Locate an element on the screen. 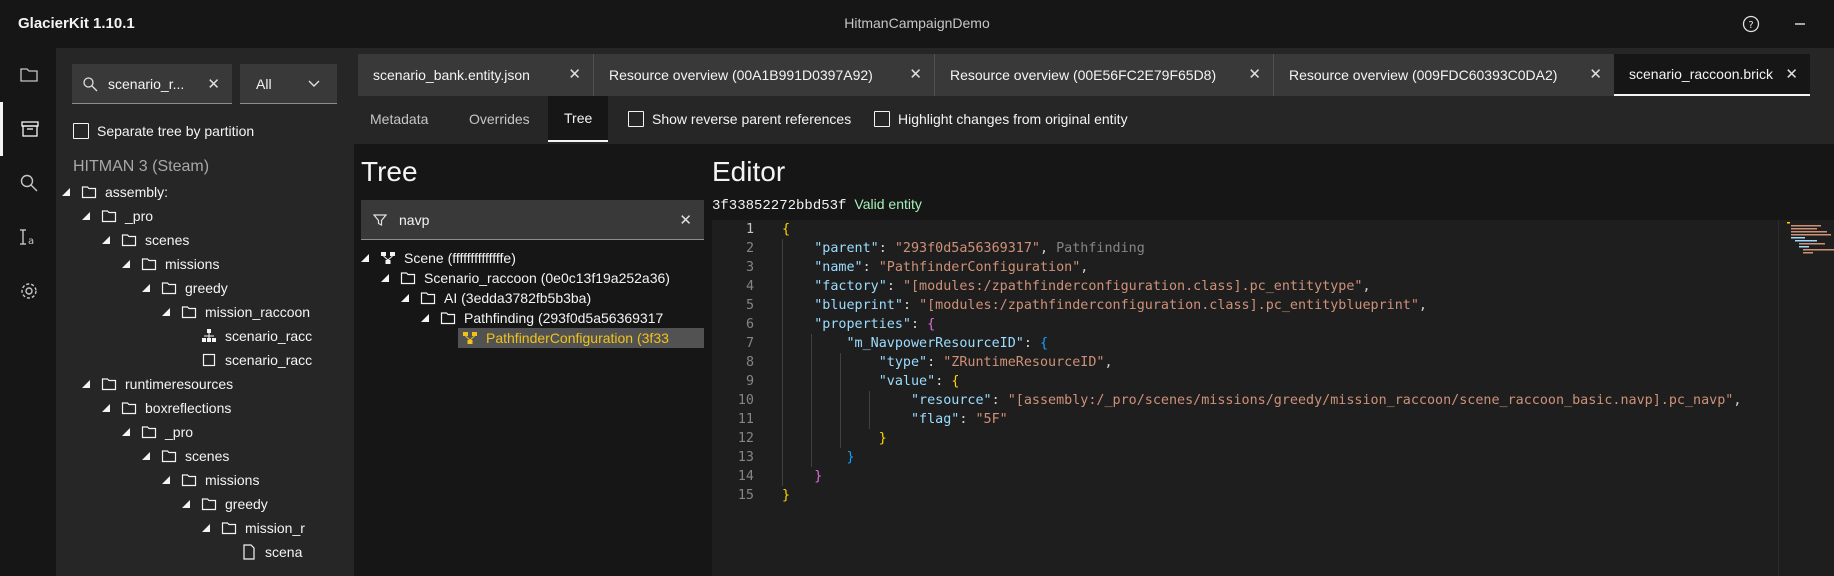 This screenshot has height=576, width=1834. tree-heading: Tree is located at coordinates (389, 171).